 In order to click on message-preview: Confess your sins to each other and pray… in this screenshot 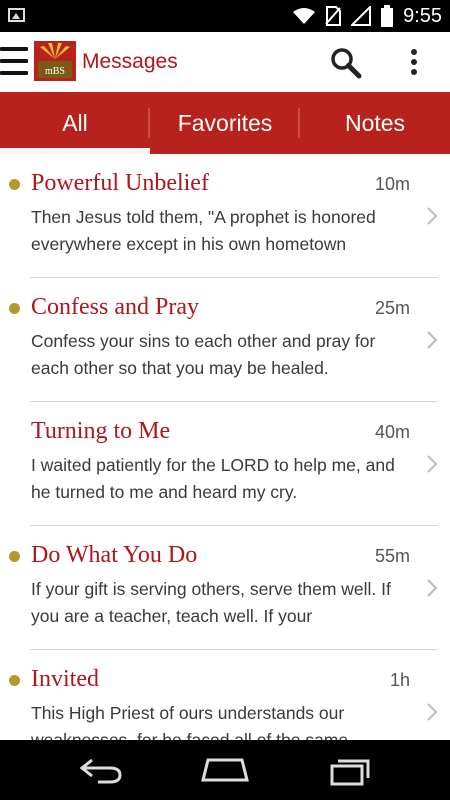, I will do `click(203, 354)`.